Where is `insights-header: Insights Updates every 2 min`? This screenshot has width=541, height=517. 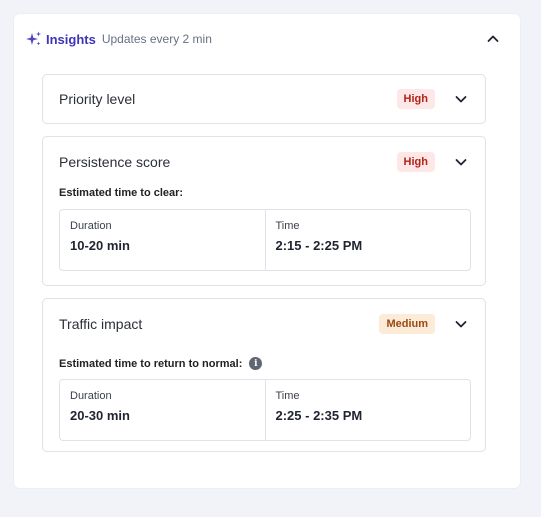 insights-header: Insights Updates every 2 min is located at coordinates (267, 39).